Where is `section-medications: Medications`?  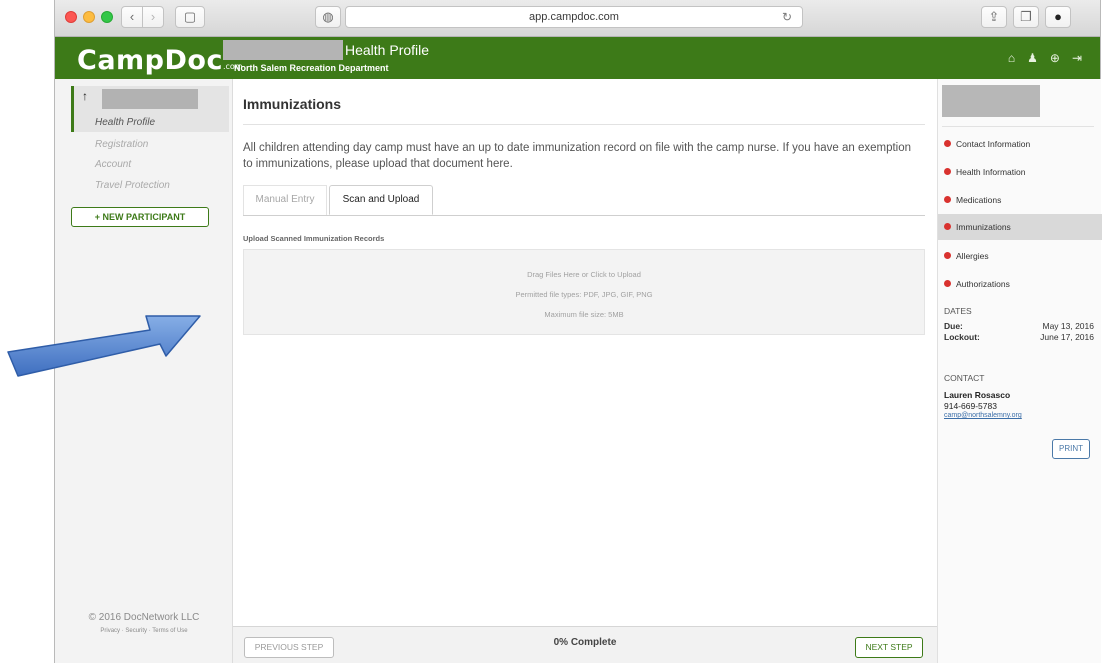 section-medications: Medications is located at coordinates (1020, 200).